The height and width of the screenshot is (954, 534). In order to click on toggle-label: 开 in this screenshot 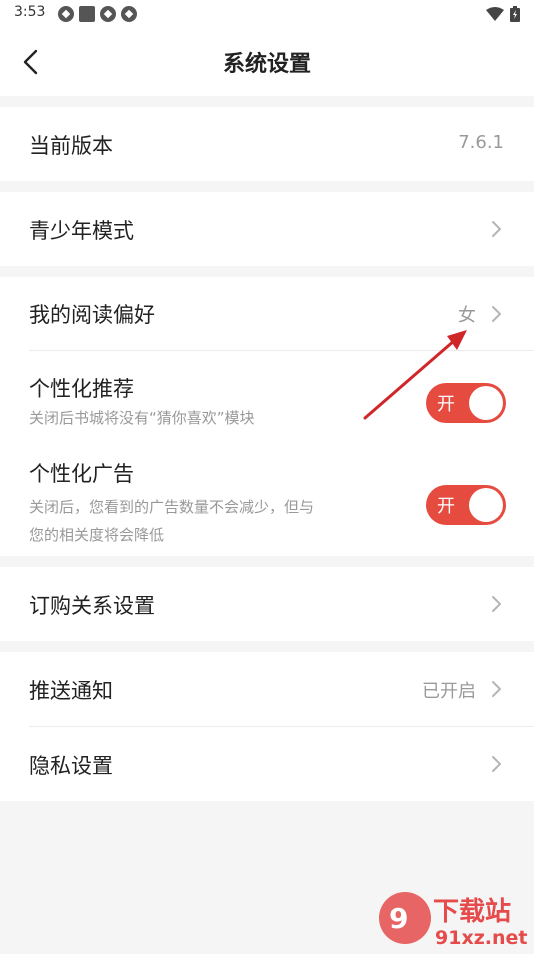, I will do `click(446, 506)`.